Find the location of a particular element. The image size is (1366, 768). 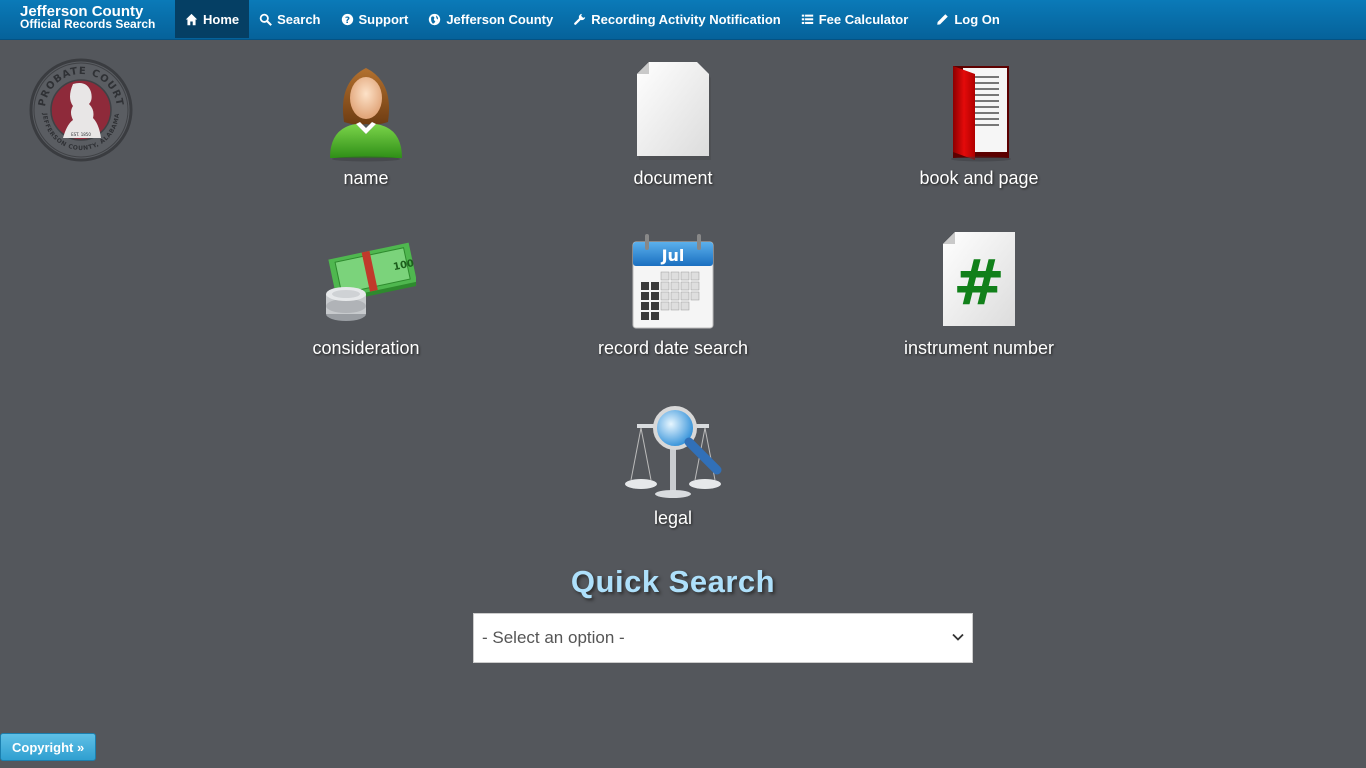

document-icon is located at coordinates (674, 111).